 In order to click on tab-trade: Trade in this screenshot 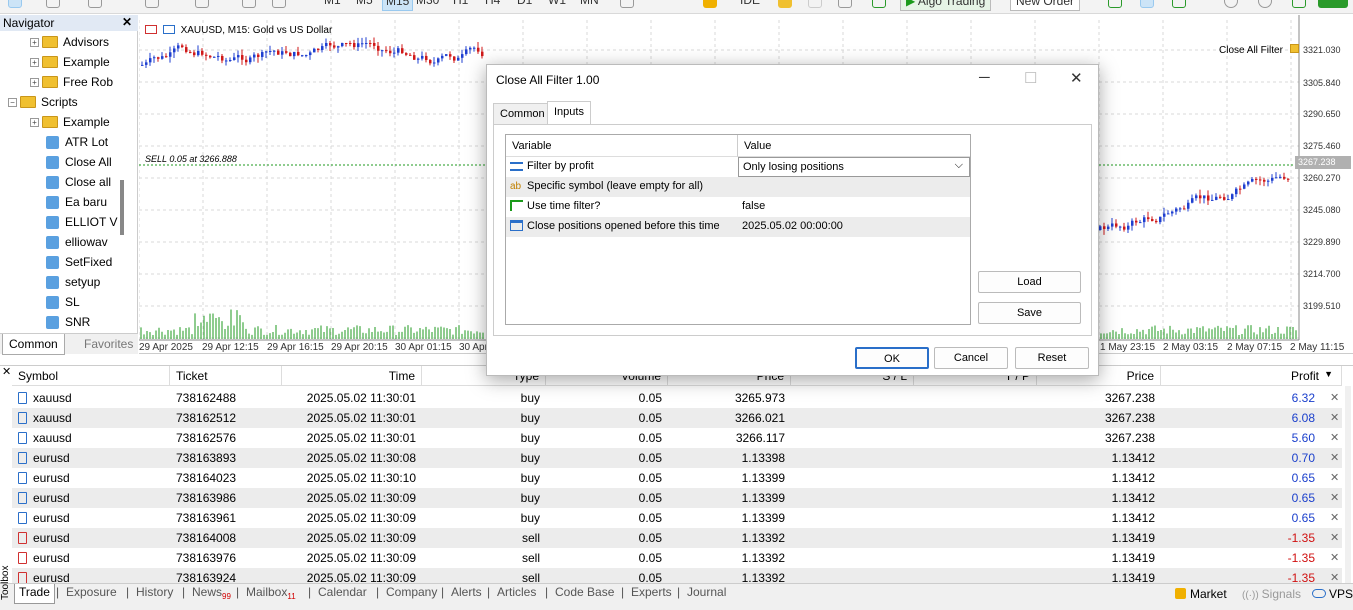, I will do `click(34, 594)`.